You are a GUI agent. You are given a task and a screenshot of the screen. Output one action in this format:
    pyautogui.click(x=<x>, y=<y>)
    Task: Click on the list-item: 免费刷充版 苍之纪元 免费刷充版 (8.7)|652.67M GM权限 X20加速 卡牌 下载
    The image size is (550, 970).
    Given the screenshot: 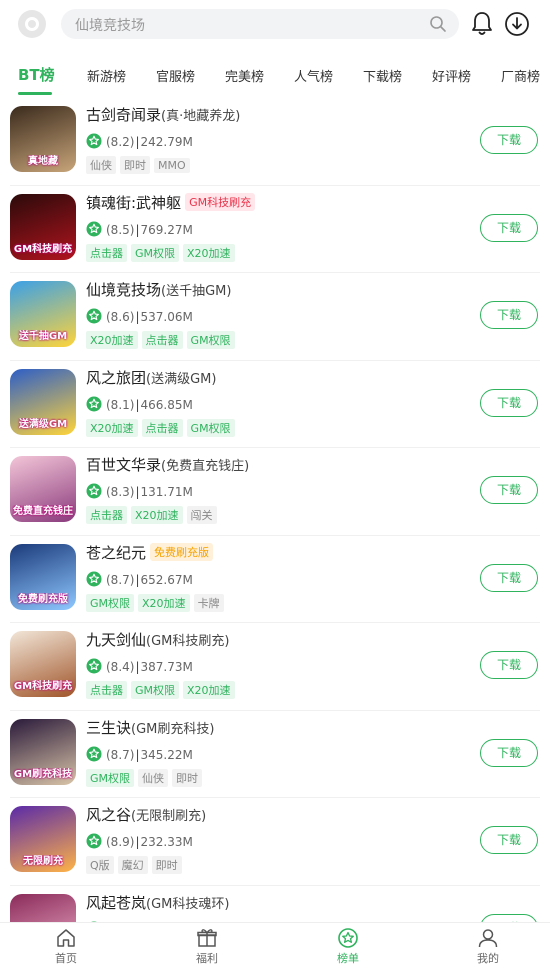 What is the action you would take?
    pyautogui.click(x=275, y=579)
    